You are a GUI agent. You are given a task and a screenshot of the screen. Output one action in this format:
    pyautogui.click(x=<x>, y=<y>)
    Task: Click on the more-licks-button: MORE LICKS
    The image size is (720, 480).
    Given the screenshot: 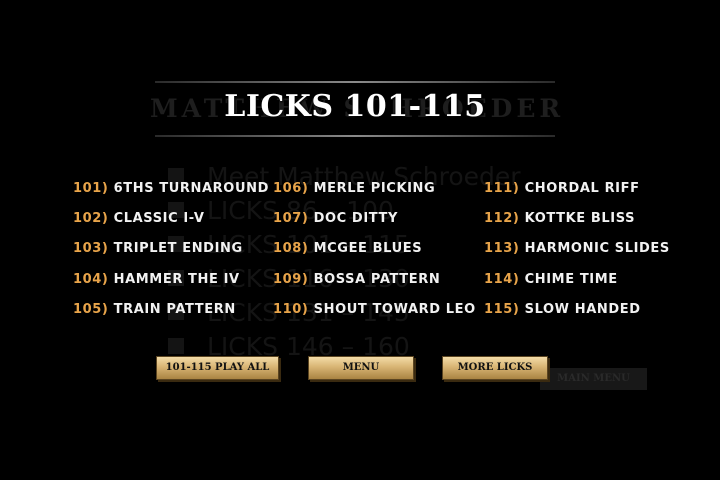 What is the action you would take?
    pyautogui.click(x=495, y=368)
    